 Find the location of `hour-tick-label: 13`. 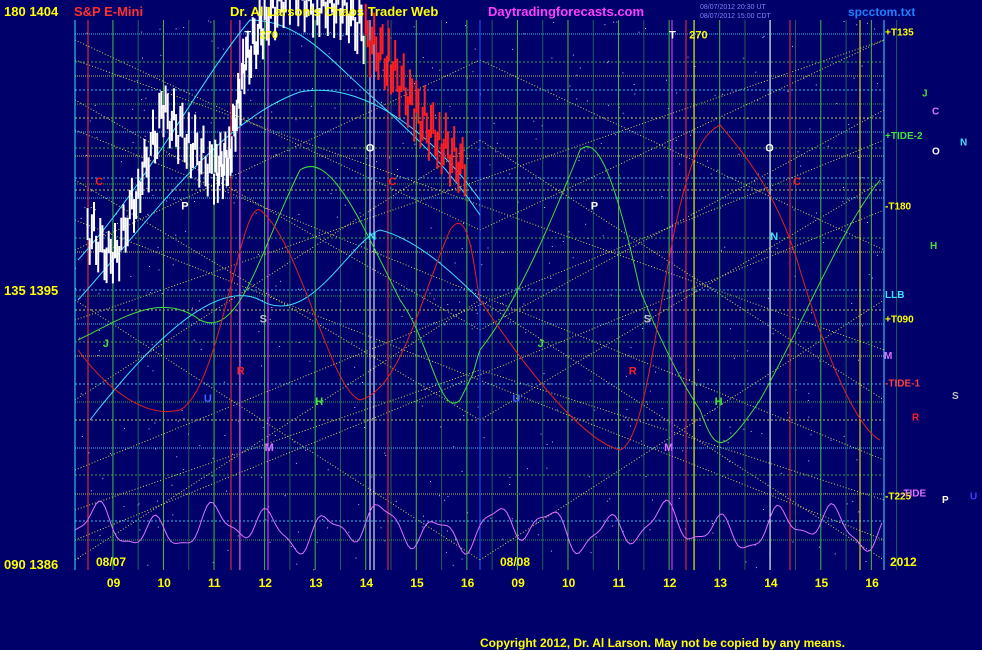

hour-tick-label: 13 is located at coordinates (721, 583).